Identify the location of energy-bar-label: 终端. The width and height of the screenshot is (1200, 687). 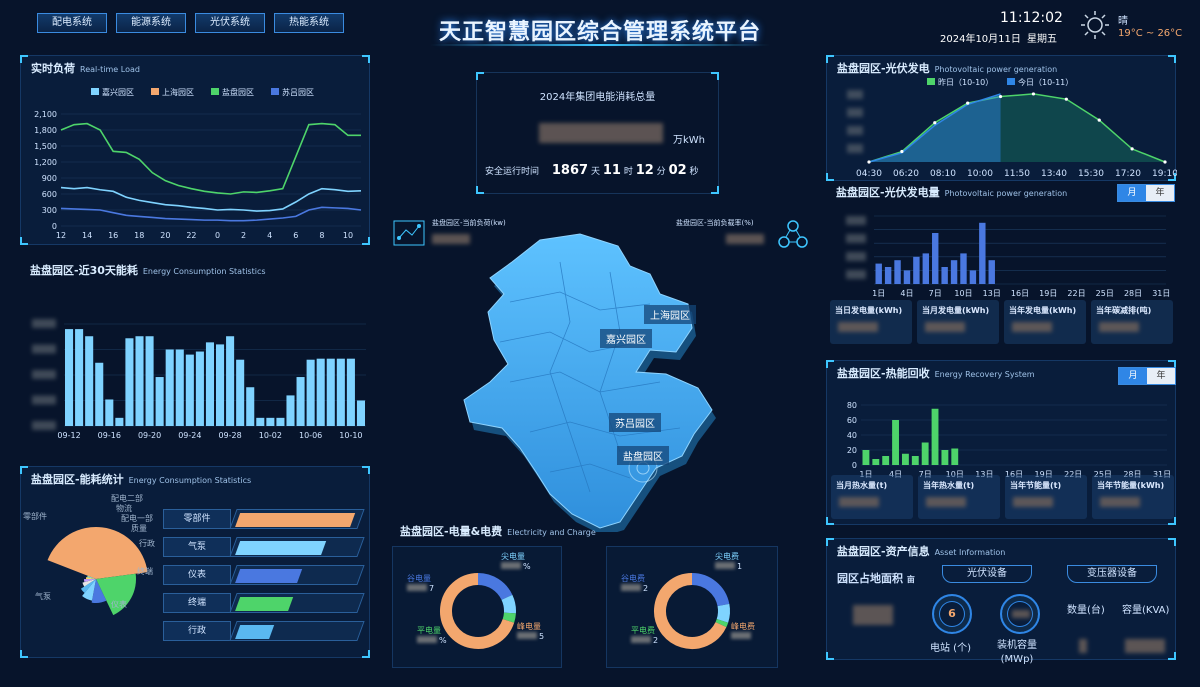
(197, 603).